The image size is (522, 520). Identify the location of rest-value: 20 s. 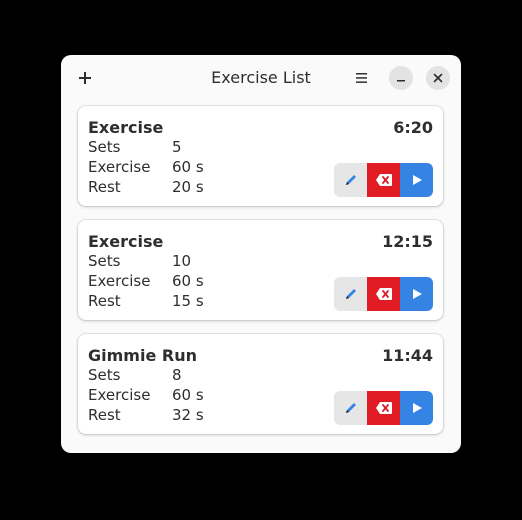
(188, 187).